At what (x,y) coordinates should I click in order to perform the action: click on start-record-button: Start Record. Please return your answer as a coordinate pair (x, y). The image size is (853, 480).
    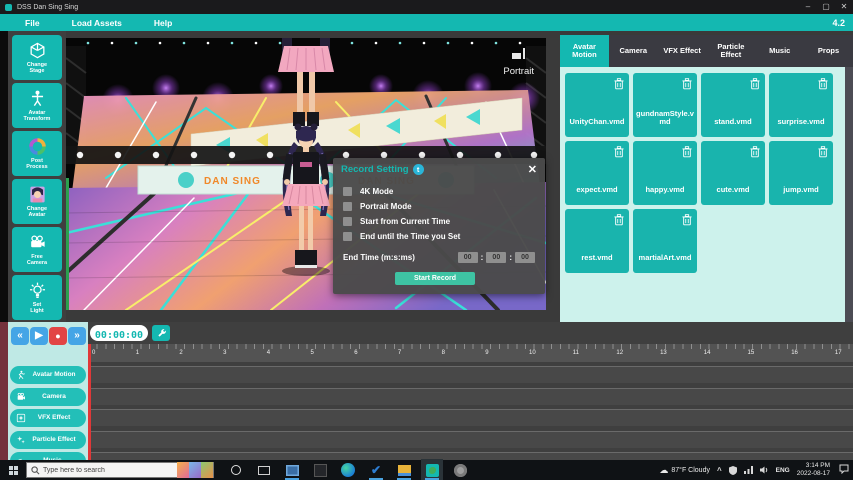
    Looking at the image, I should click on (435, 278).